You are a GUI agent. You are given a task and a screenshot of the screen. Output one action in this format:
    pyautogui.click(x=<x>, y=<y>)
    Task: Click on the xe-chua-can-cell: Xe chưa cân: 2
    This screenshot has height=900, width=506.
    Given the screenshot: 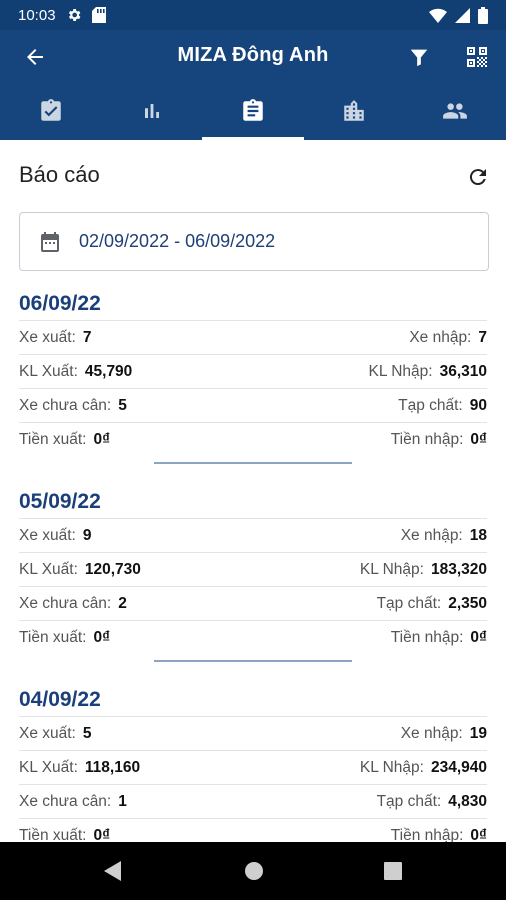 What is the action you would take?
    pyautogui.click(x=73, y=604)
    